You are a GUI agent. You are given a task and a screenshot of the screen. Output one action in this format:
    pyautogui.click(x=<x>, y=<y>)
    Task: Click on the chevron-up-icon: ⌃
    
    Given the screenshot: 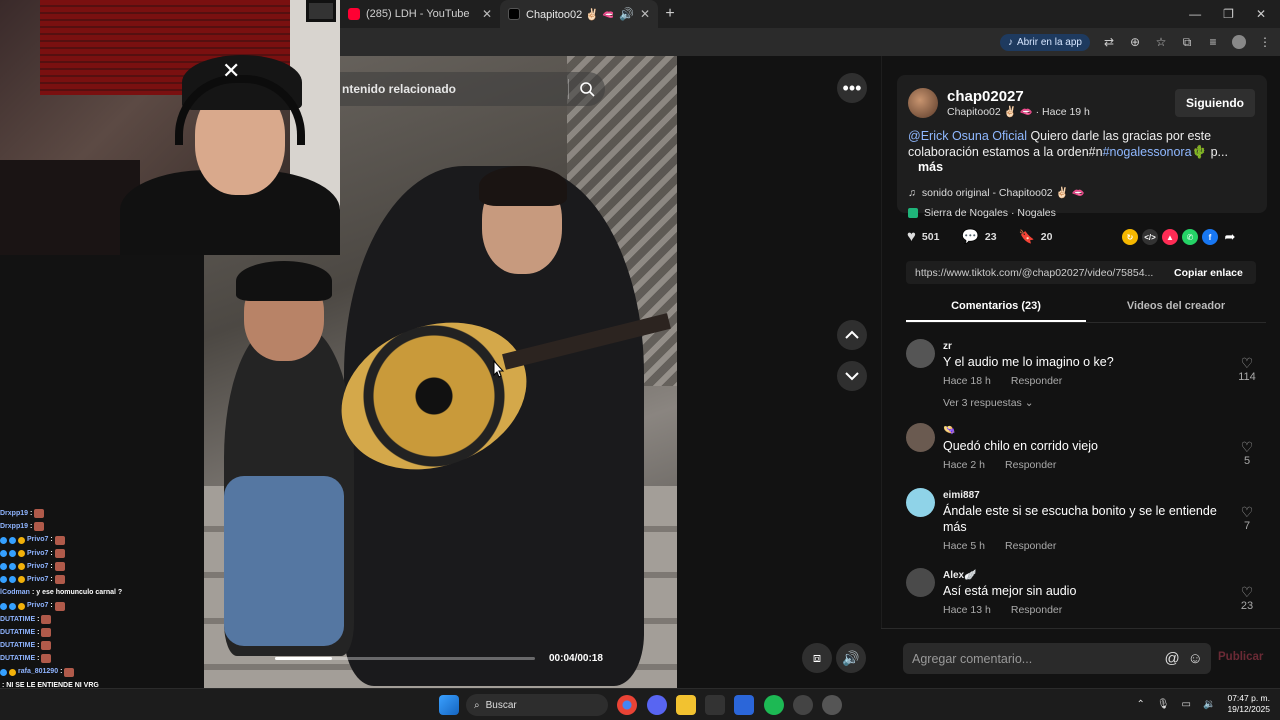 What is the action you would take?
    pyautogui.click(x=1140, y=704)
    